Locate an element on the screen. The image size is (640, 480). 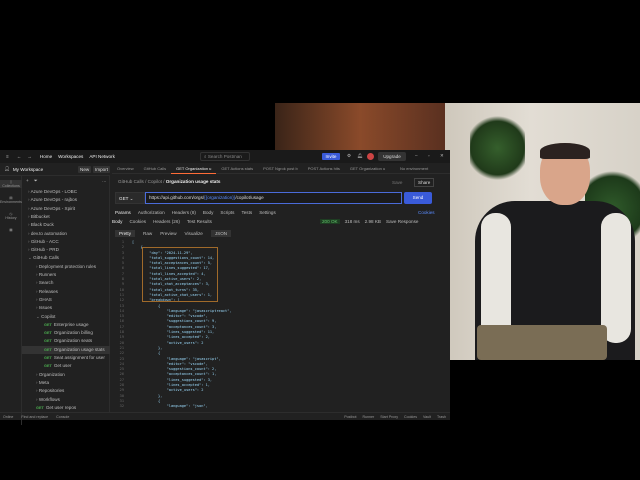
tree-item: › GitHub - PRD is located at coordinates (66, 250).